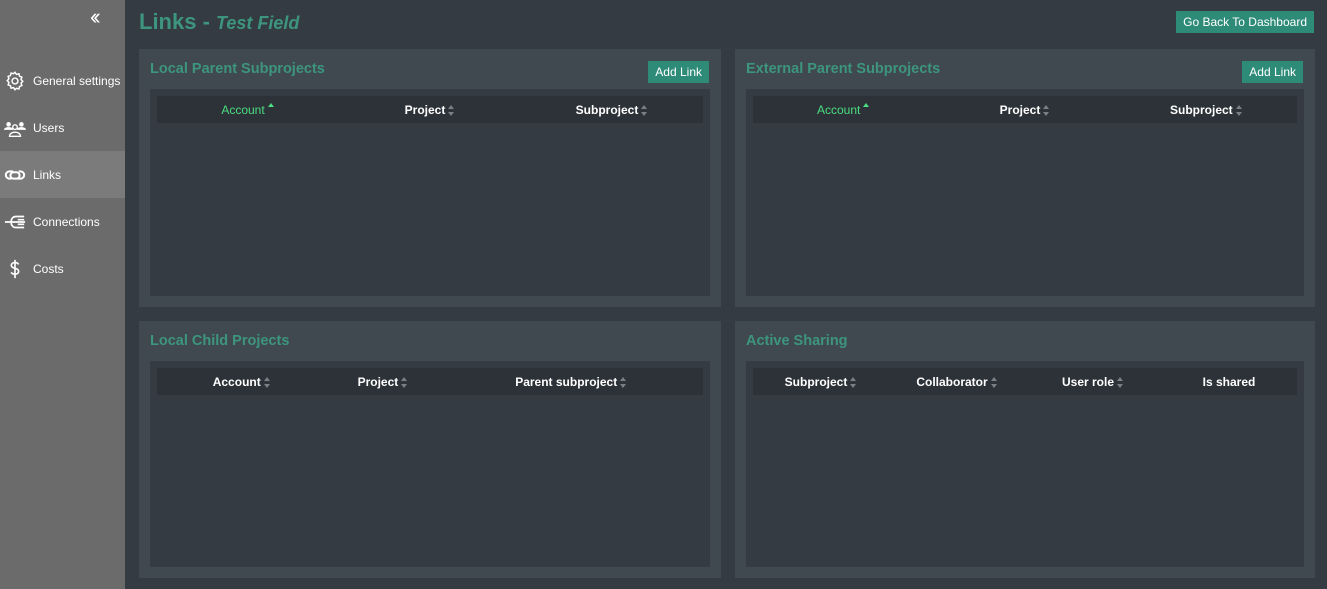 This screenshot has height=589, width=1327. What do you see at coordinates (258, 23) in the screenshot?
I see `page-subtitle: Test Field` at bounding box center [258, 23].